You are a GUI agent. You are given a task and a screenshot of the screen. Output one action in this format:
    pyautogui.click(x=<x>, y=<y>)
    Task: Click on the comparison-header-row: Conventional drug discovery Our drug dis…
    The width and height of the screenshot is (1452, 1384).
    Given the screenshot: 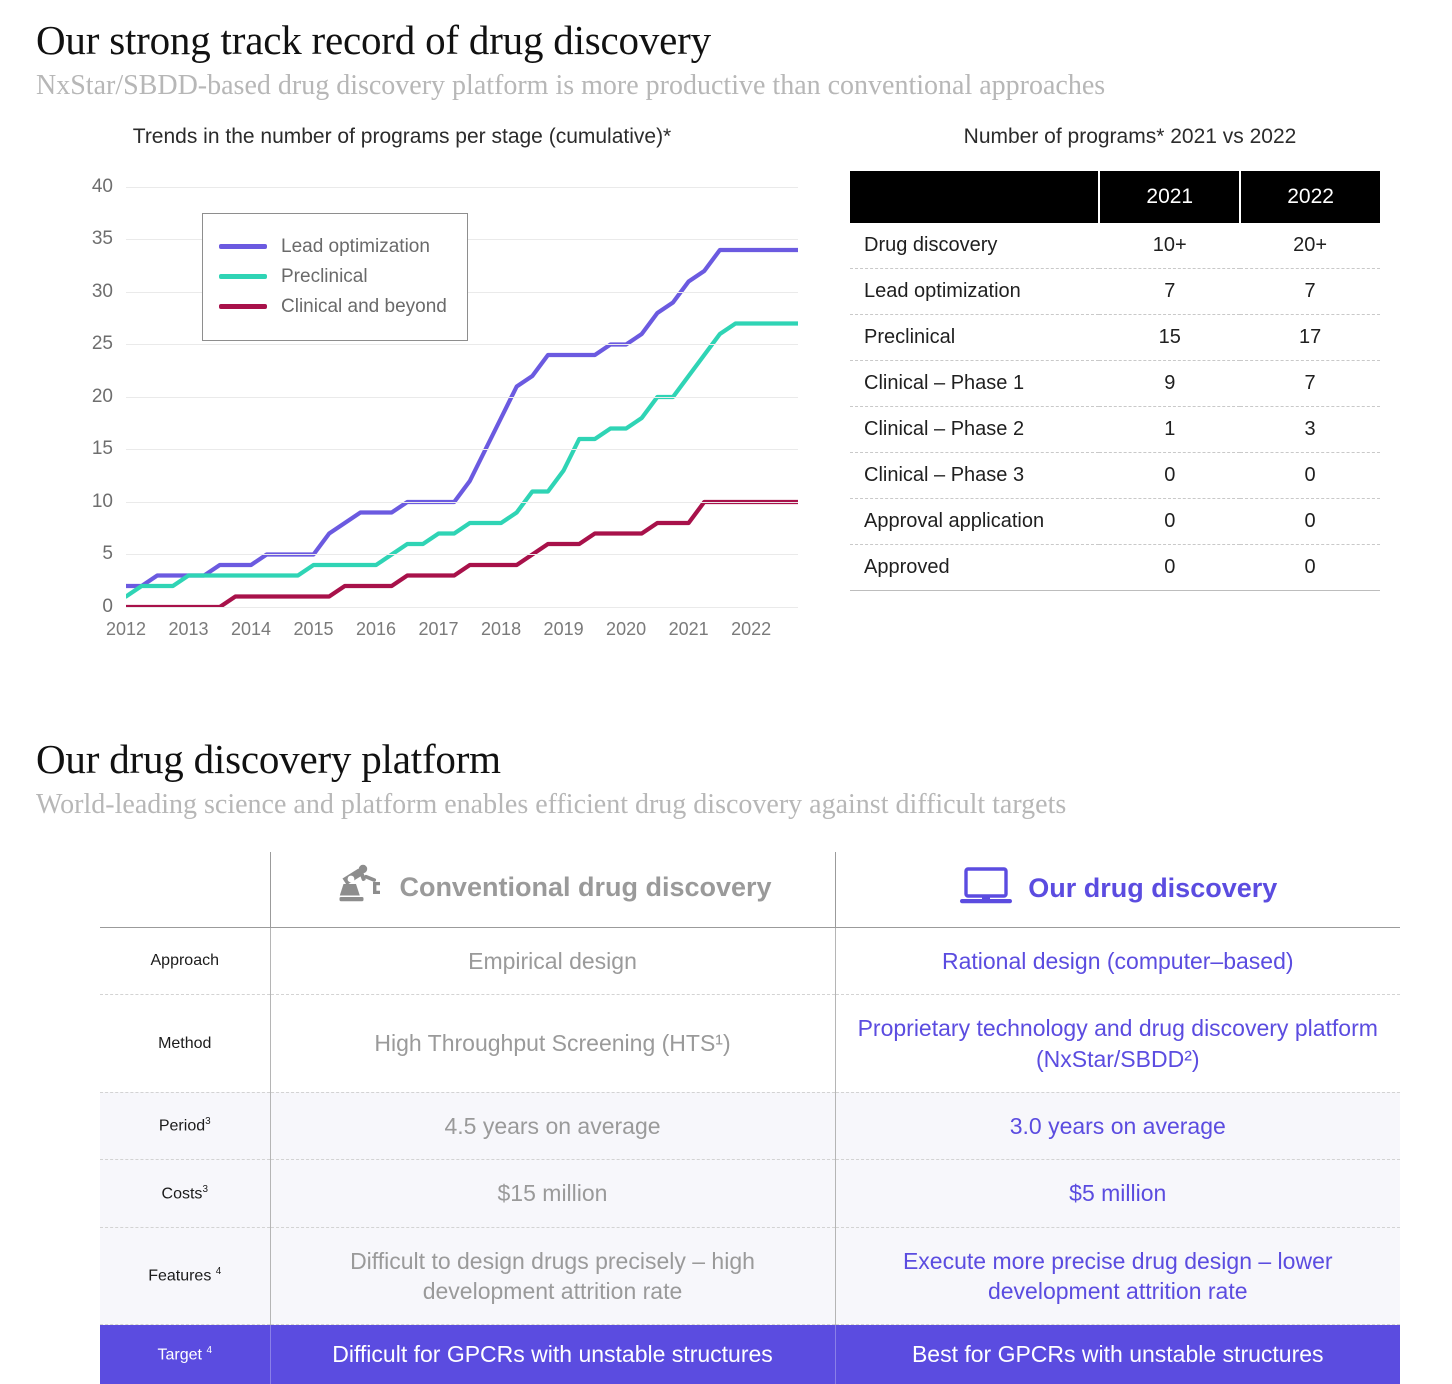 What is the action you would take?
    pyautogui.click(x=750, y=889)
    